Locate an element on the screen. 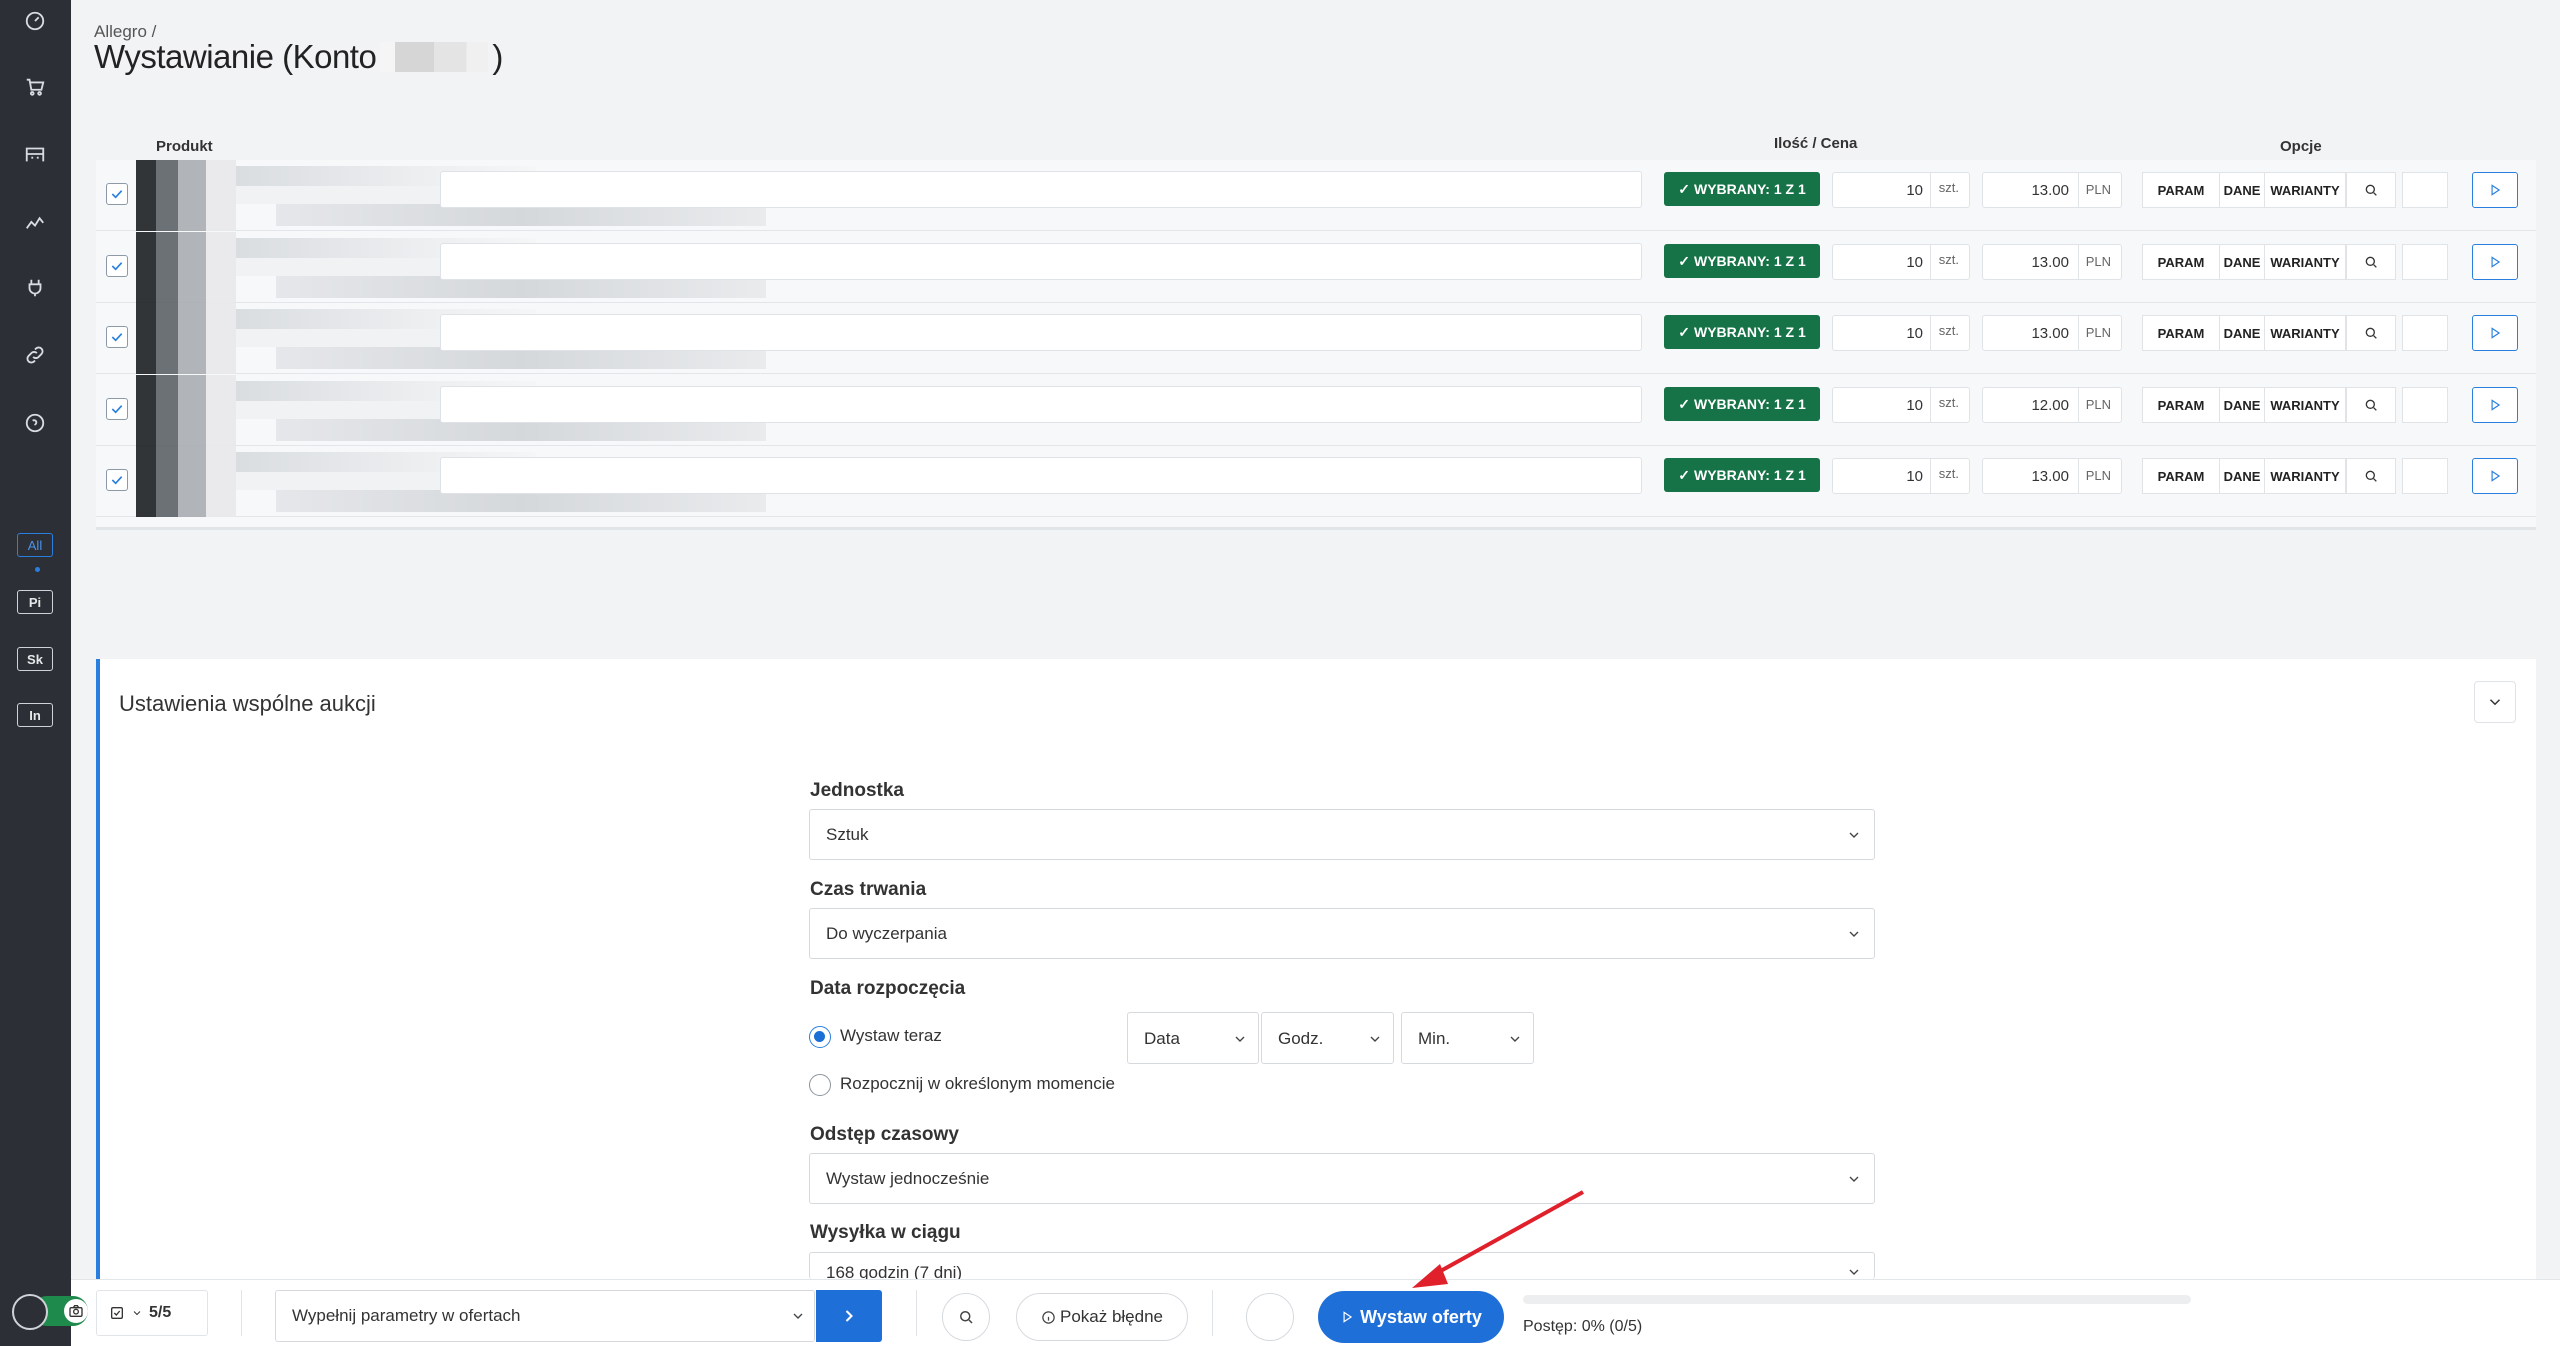 This screenshot has height=1346, width=2560. badge-sk: Sk is located at coordinates (35, 659).